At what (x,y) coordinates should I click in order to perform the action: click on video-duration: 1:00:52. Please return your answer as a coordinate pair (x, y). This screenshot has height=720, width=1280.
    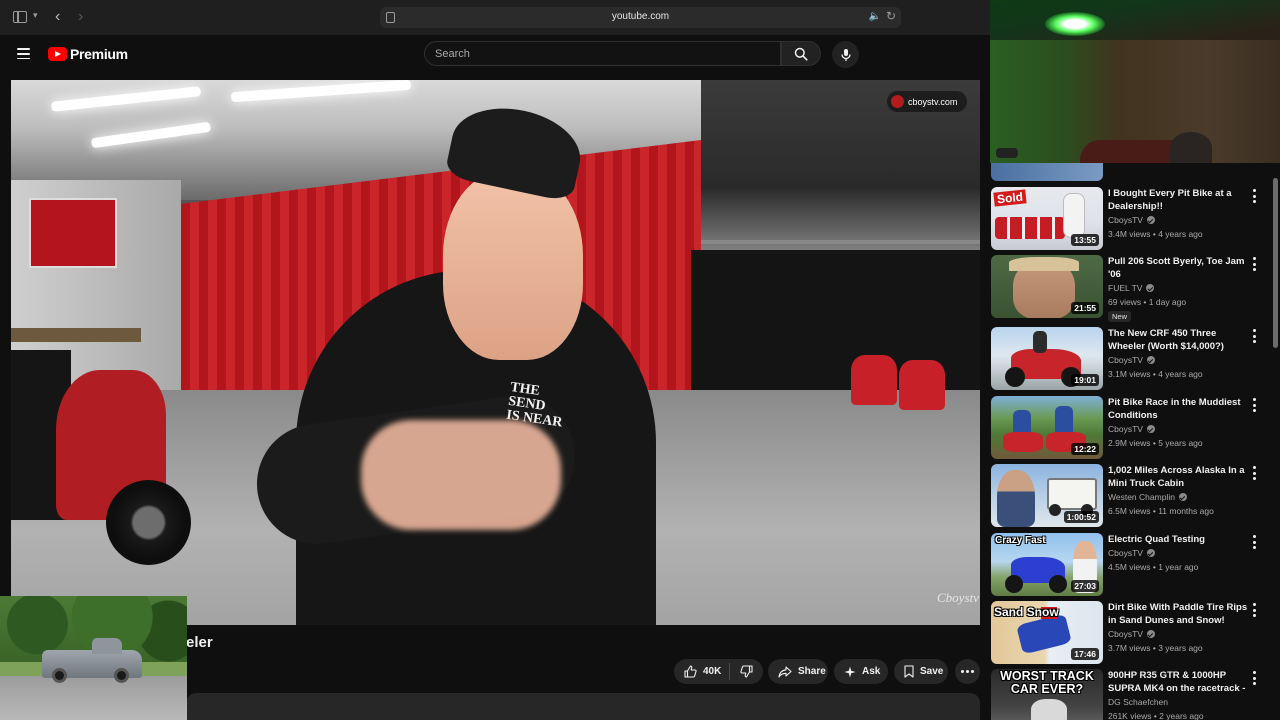
    Looking at the image, I should click on (1081, 517).